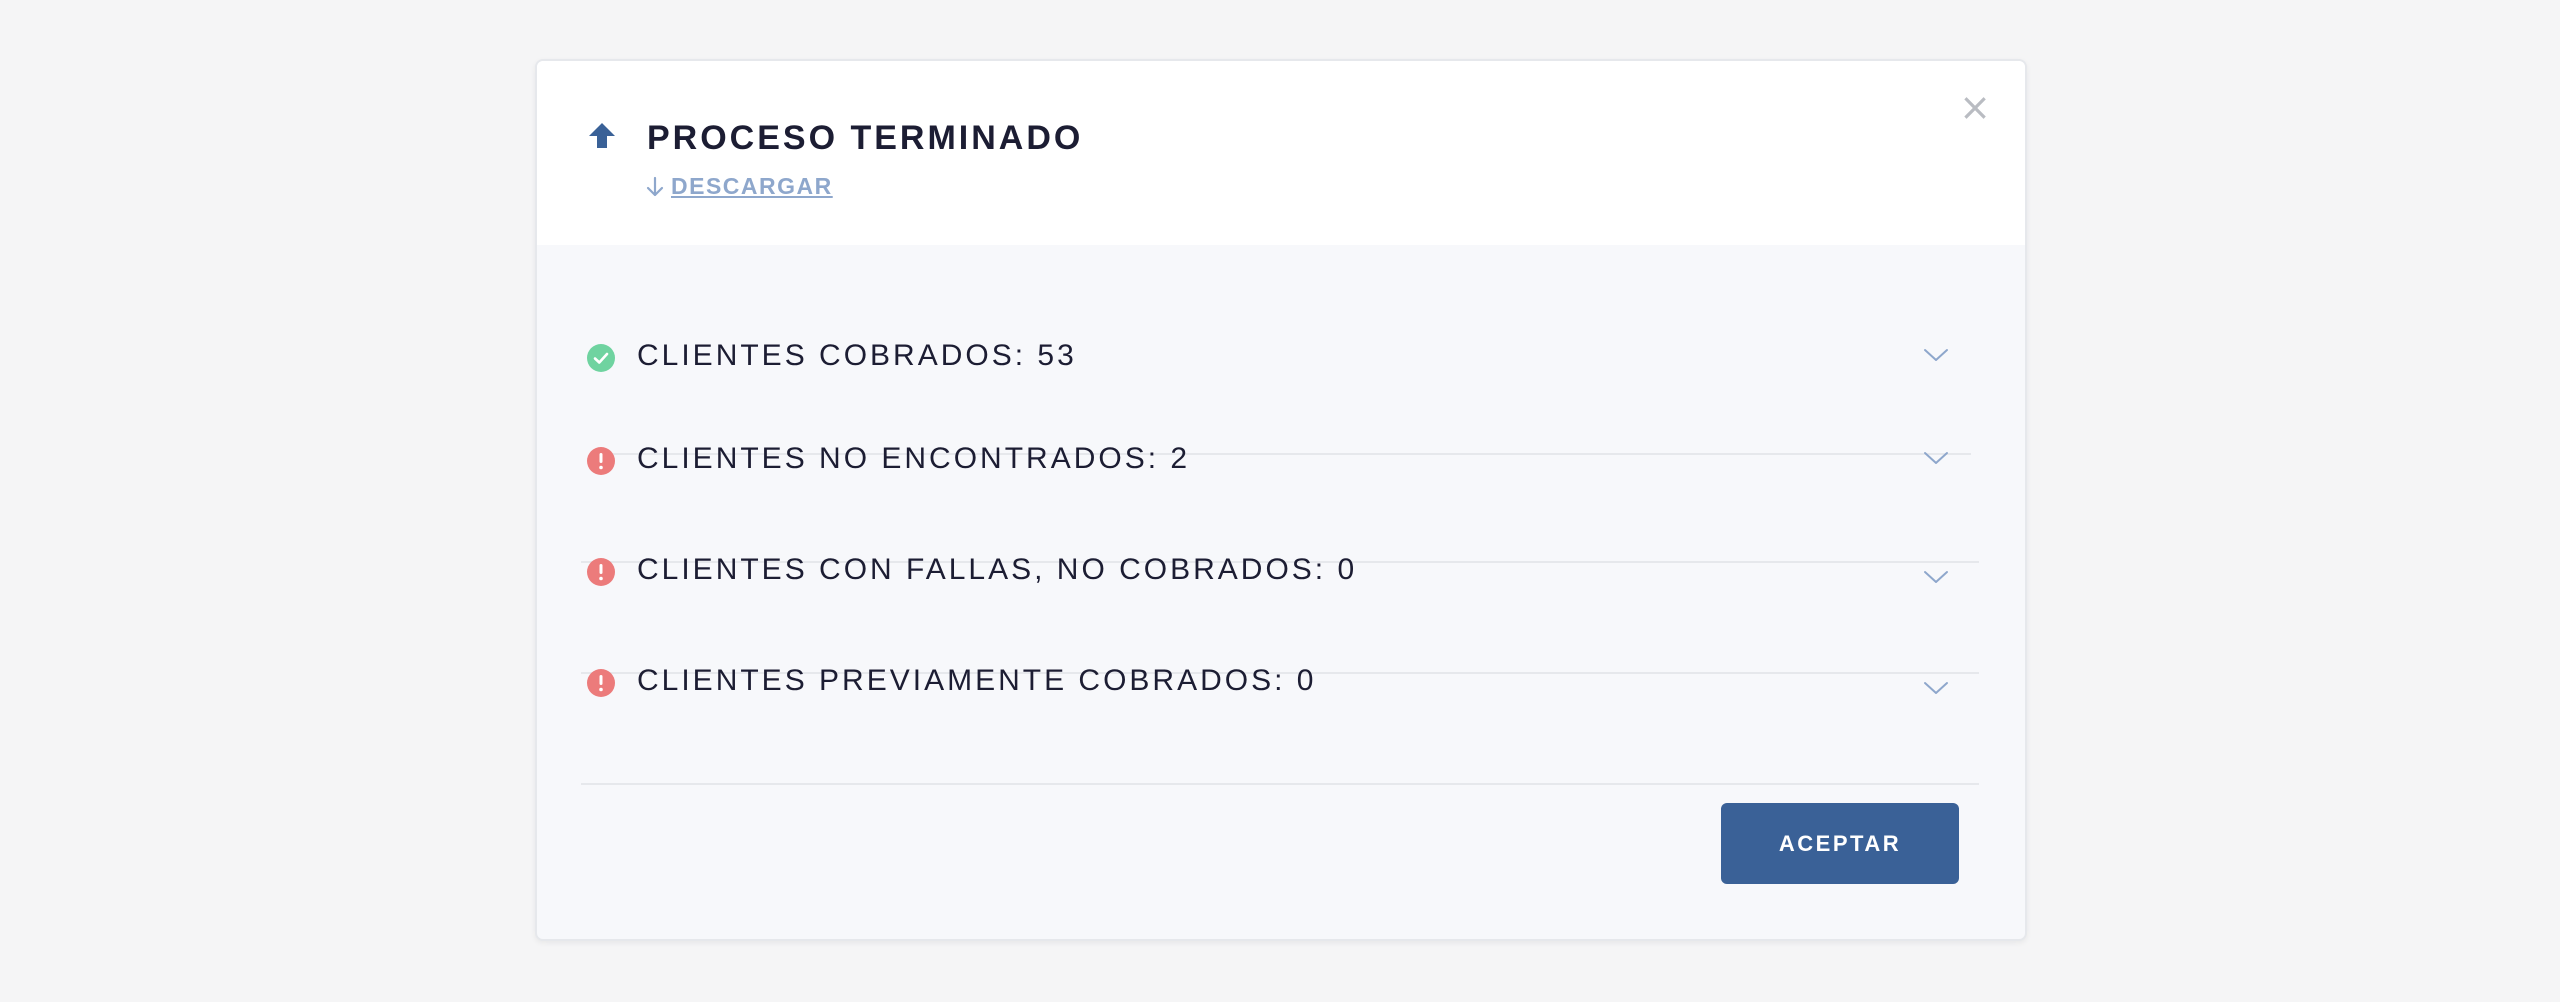  I want to click on upload-arrow-icon, so click(602, 135).